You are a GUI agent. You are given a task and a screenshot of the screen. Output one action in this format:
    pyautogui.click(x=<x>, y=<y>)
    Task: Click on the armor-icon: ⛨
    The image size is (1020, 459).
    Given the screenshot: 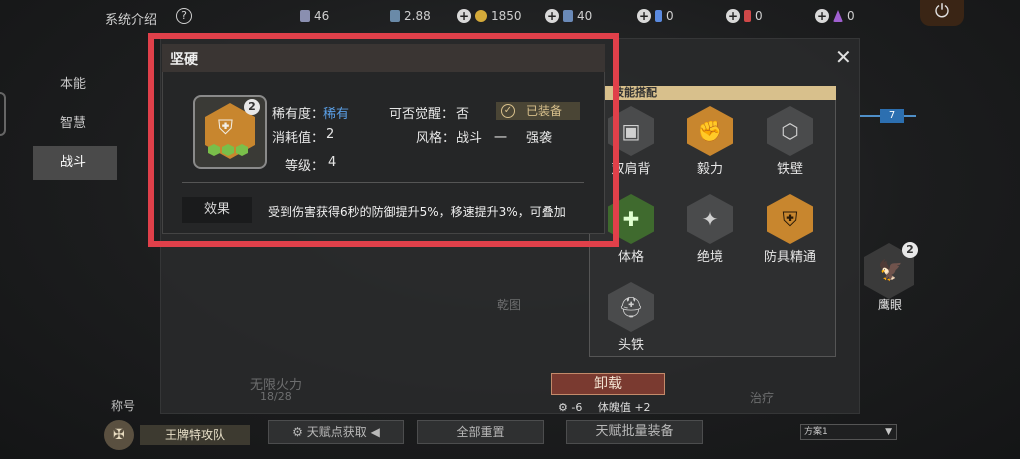 What is the action you would take?
    pyautogui.click(x=790, y=219)
    